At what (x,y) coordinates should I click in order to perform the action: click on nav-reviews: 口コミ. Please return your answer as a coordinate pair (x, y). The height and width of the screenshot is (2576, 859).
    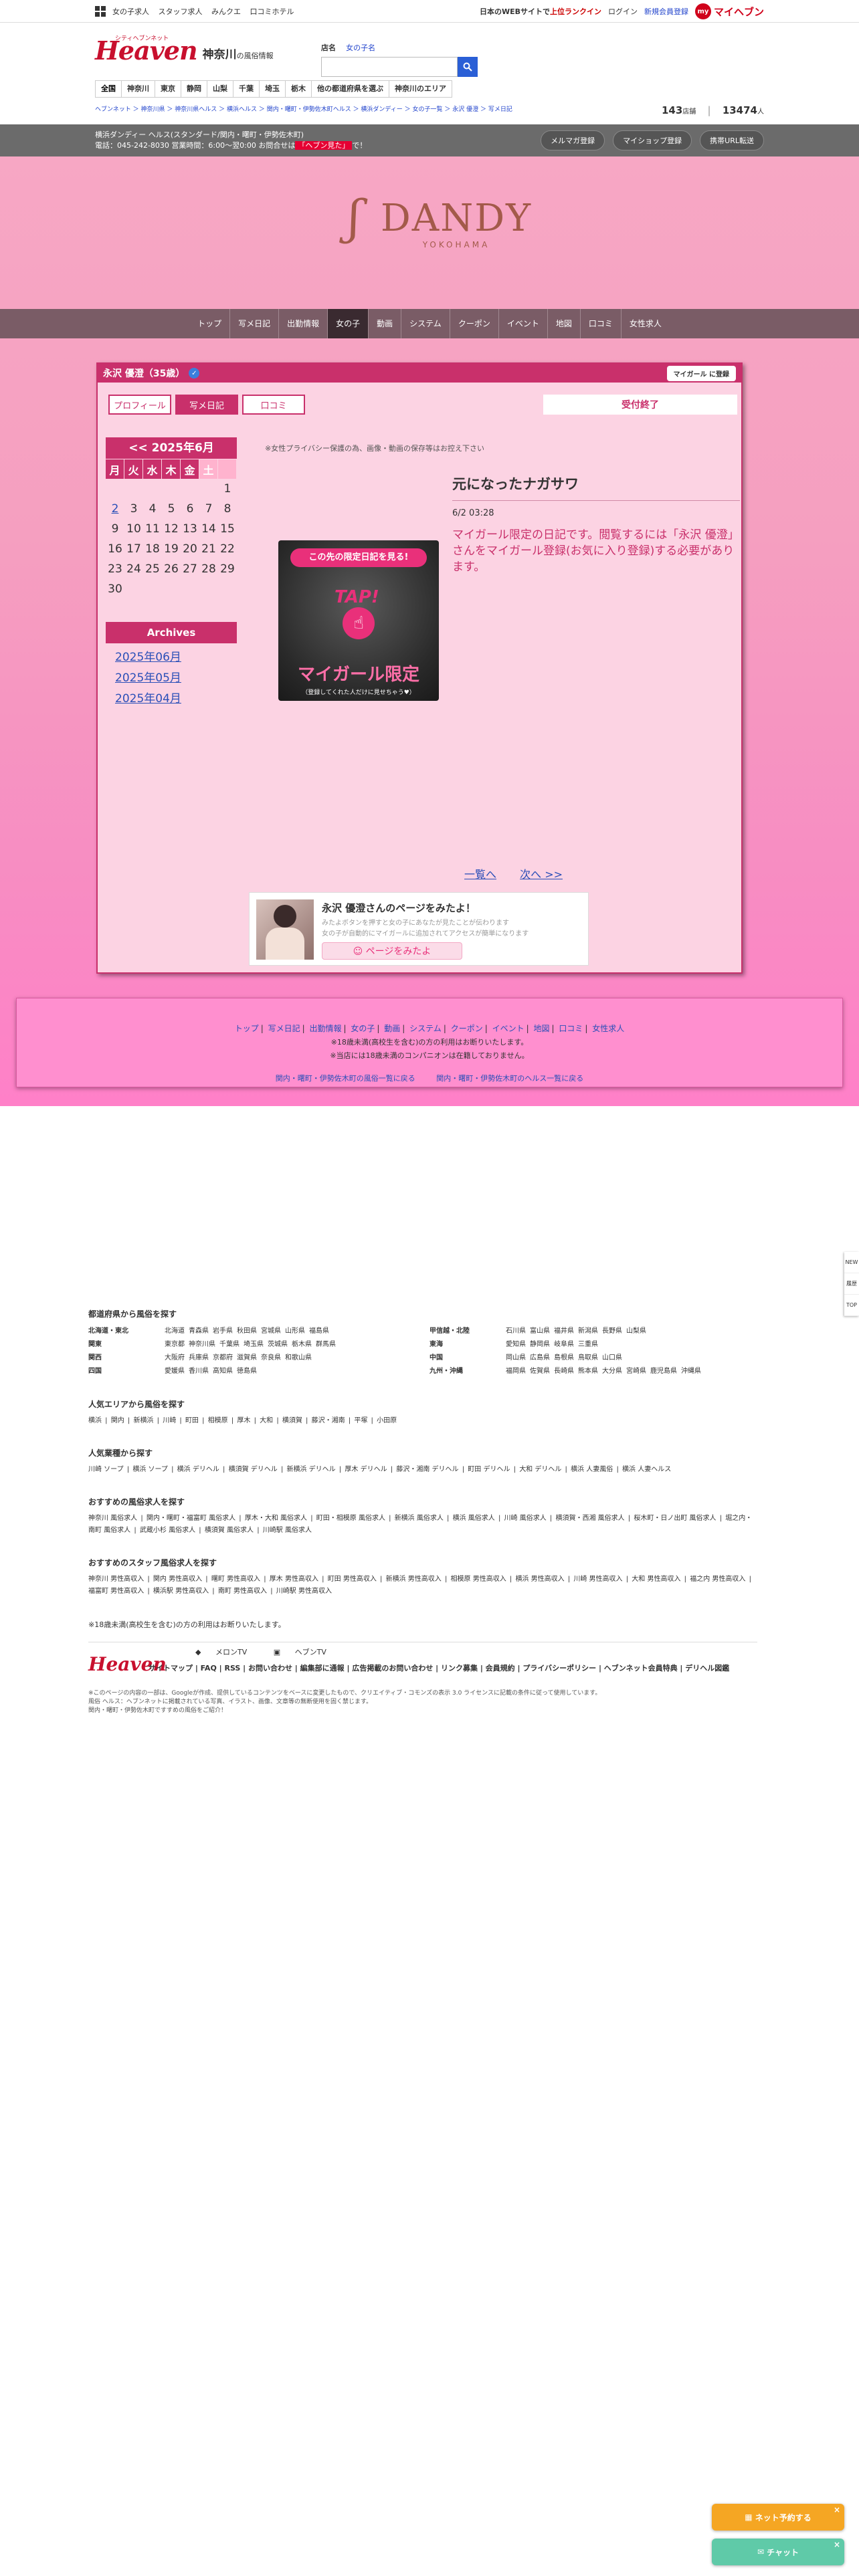
    Looking at the image, I should click on (601, 323).